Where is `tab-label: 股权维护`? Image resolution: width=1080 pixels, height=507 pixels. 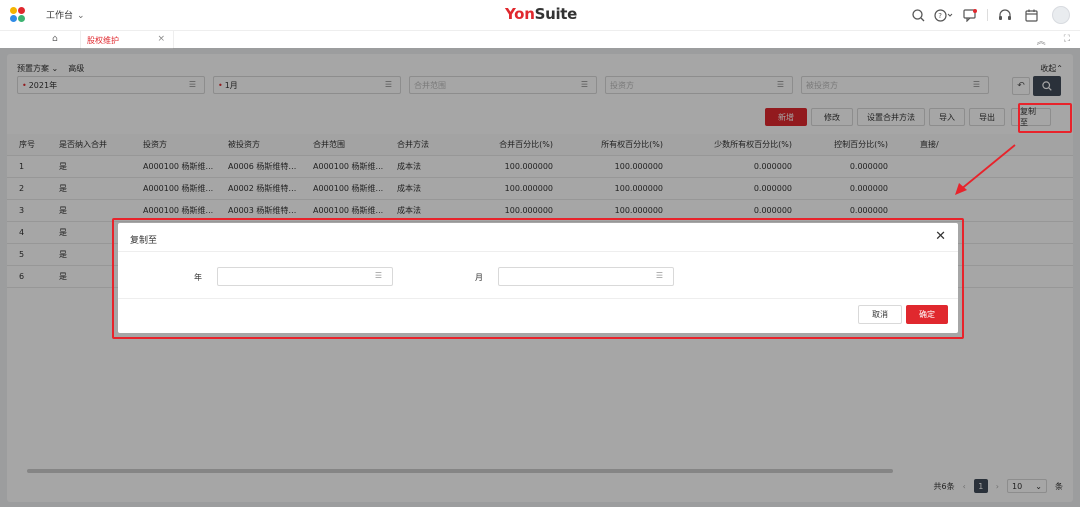
tab-label: 股权维护 is located at coordinates (103, 40).